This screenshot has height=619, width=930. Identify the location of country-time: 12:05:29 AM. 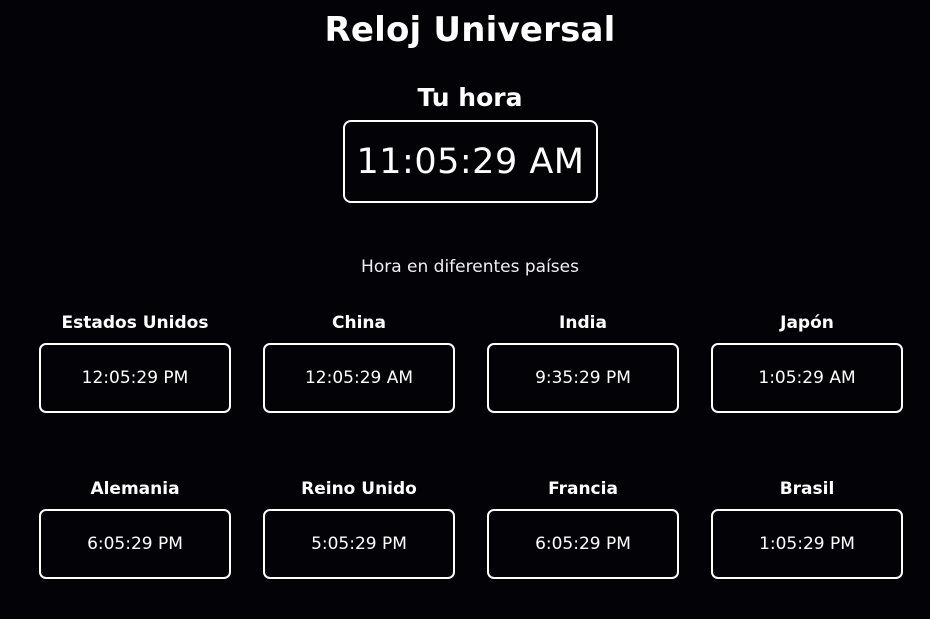
(359, 378).